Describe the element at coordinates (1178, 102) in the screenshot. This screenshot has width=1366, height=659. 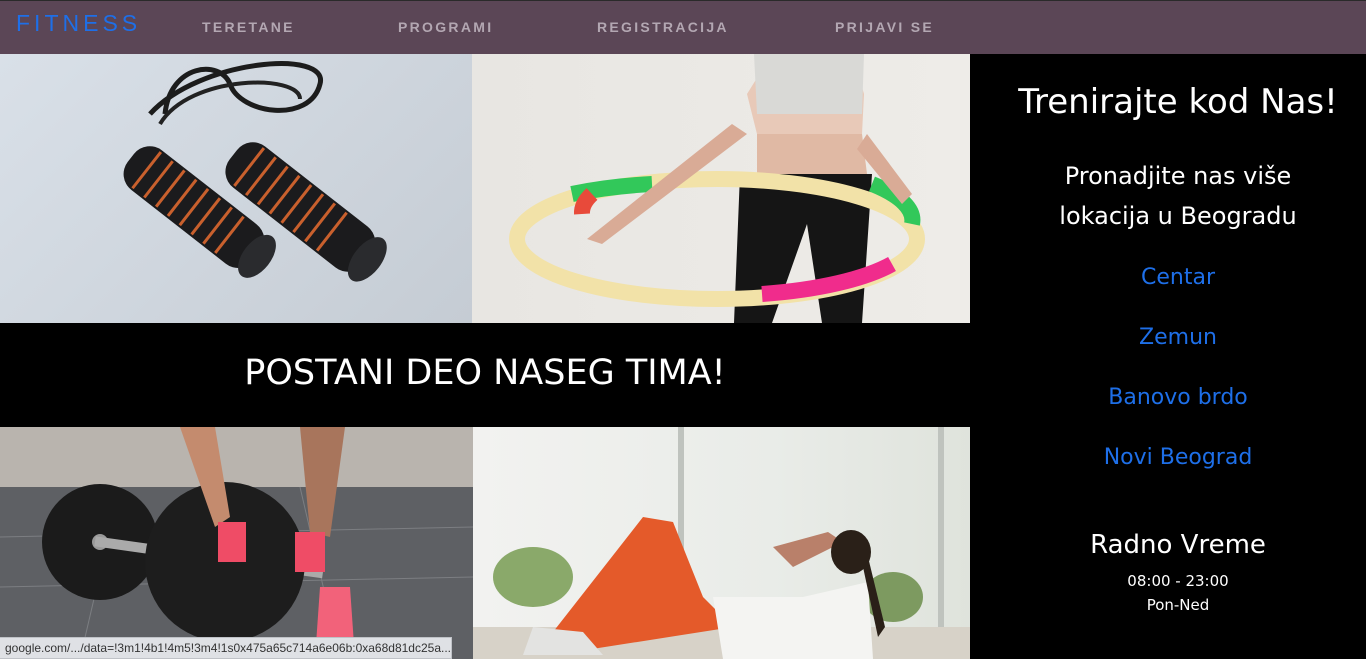
I see `panel-title: Trenirajte kod Nas!` at that location.